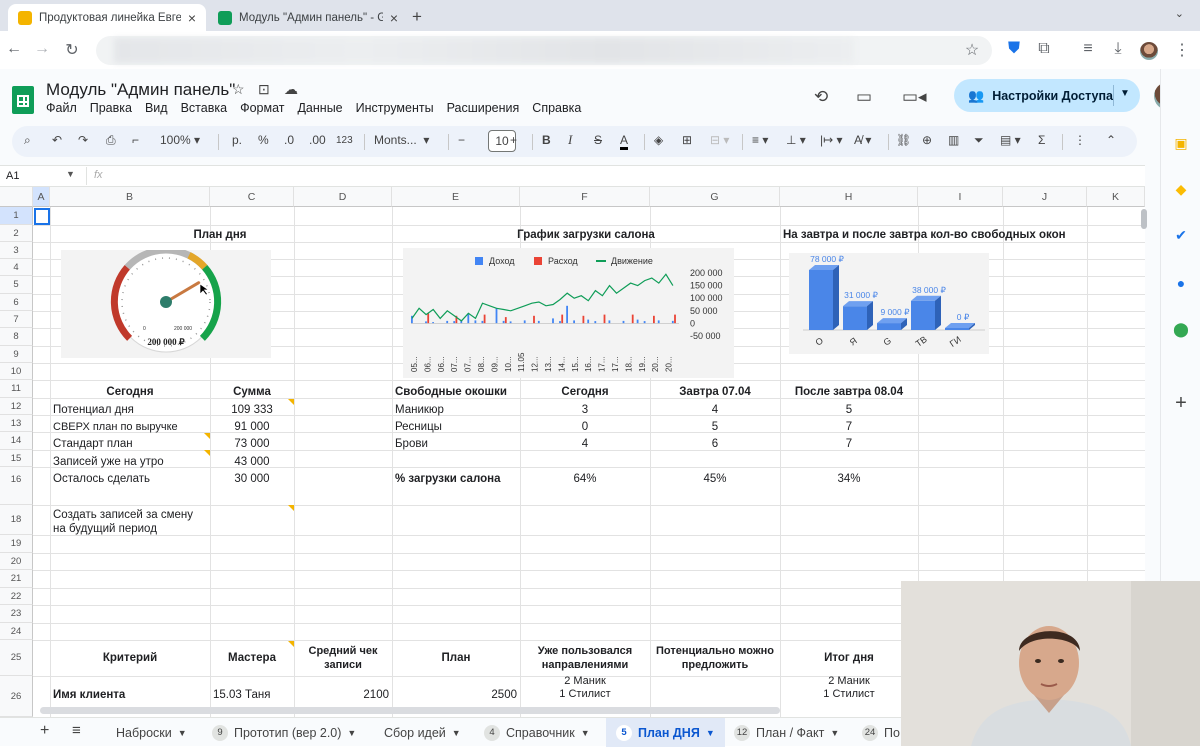 The height and width of the screenshot is (747, 1200). What do you see at coordinates (72, 50) in the screenshot?
I see `reload-icon: ↻` at bounding box center [72, 50].